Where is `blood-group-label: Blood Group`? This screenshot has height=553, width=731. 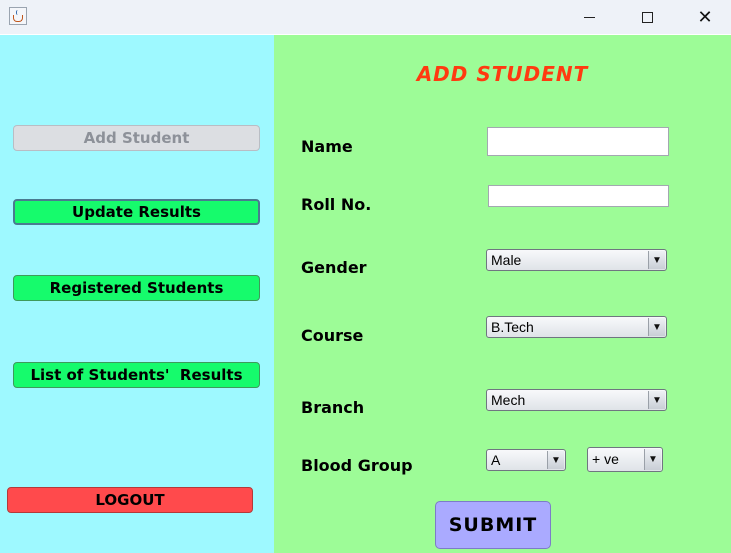
blood-group-label: Blood Group is located at coordinates (357, 465).